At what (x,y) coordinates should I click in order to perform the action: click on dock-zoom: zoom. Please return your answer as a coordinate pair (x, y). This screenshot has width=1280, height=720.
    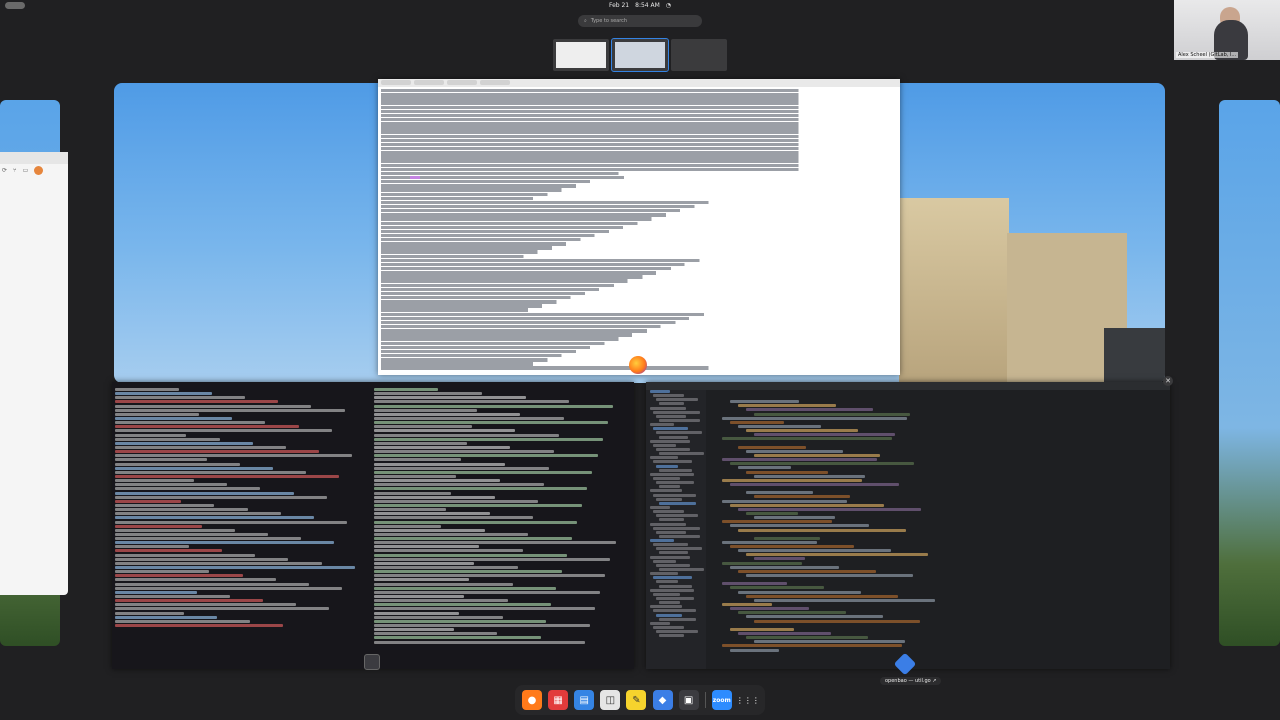
    Looking at the image, I should click on (721, 700).